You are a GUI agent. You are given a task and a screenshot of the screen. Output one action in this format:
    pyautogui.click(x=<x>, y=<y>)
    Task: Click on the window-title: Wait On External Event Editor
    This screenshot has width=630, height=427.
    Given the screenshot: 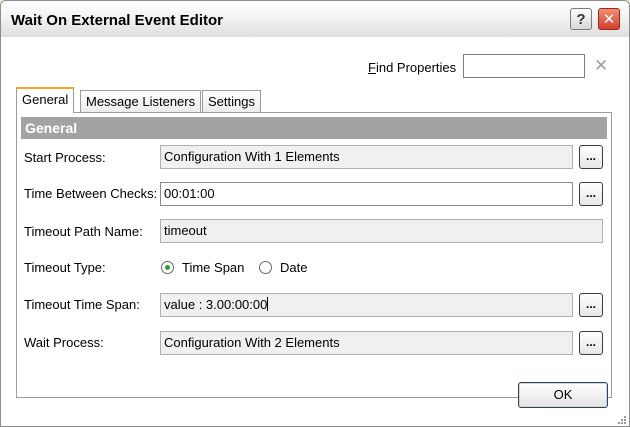 What is the action you would take?
    pyautogui.click(x=117, y=20)
    